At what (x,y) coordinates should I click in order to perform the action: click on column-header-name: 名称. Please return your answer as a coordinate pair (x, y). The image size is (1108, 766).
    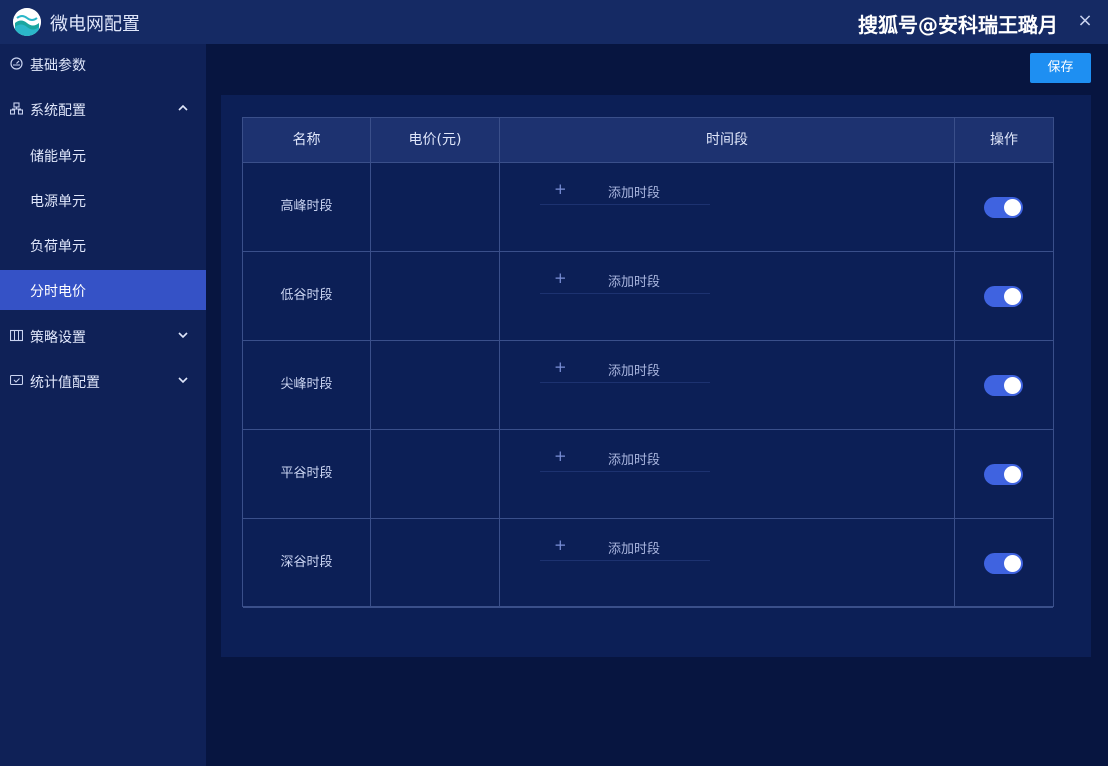
    Looking at the image, I should click on (306, 140).